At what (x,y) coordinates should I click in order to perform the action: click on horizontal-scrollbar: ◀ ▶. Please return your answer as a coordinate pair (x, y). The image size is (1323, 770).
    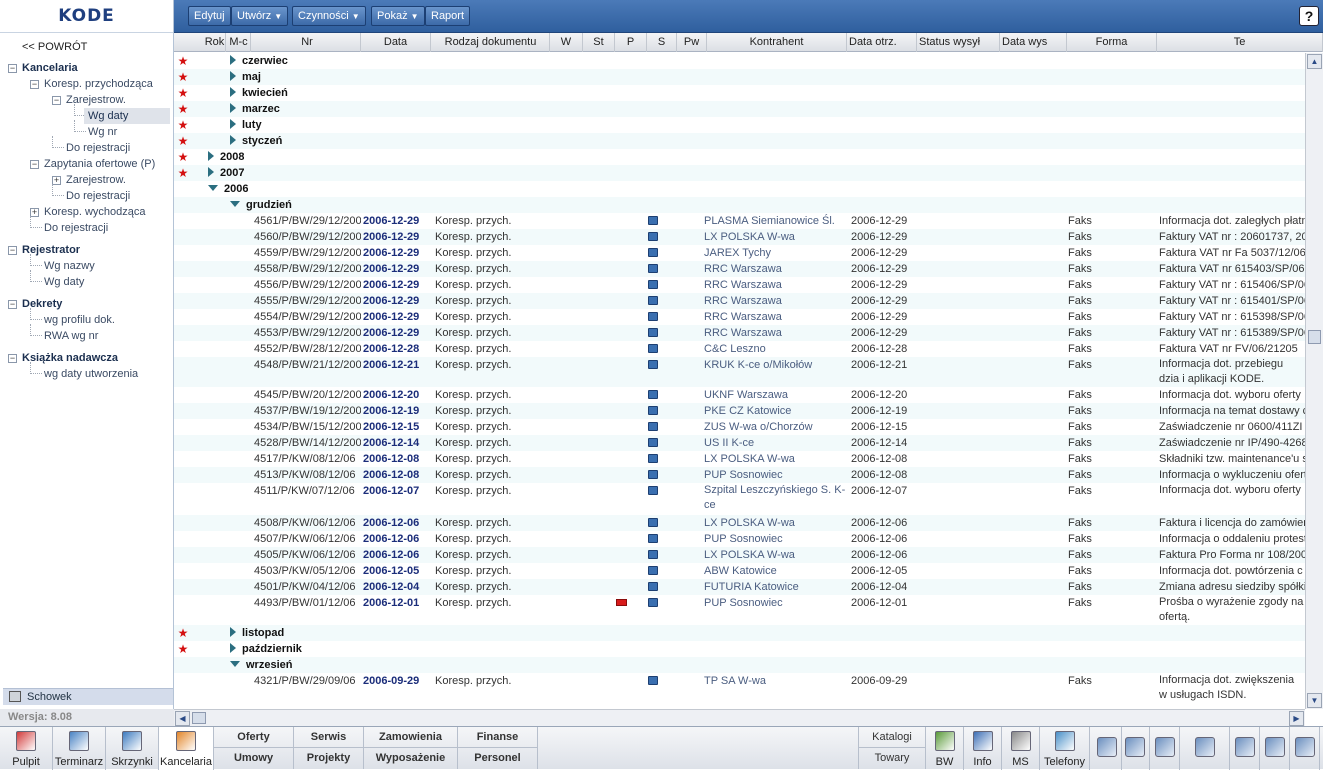
    Looking at the image, I should click on (739, 717).